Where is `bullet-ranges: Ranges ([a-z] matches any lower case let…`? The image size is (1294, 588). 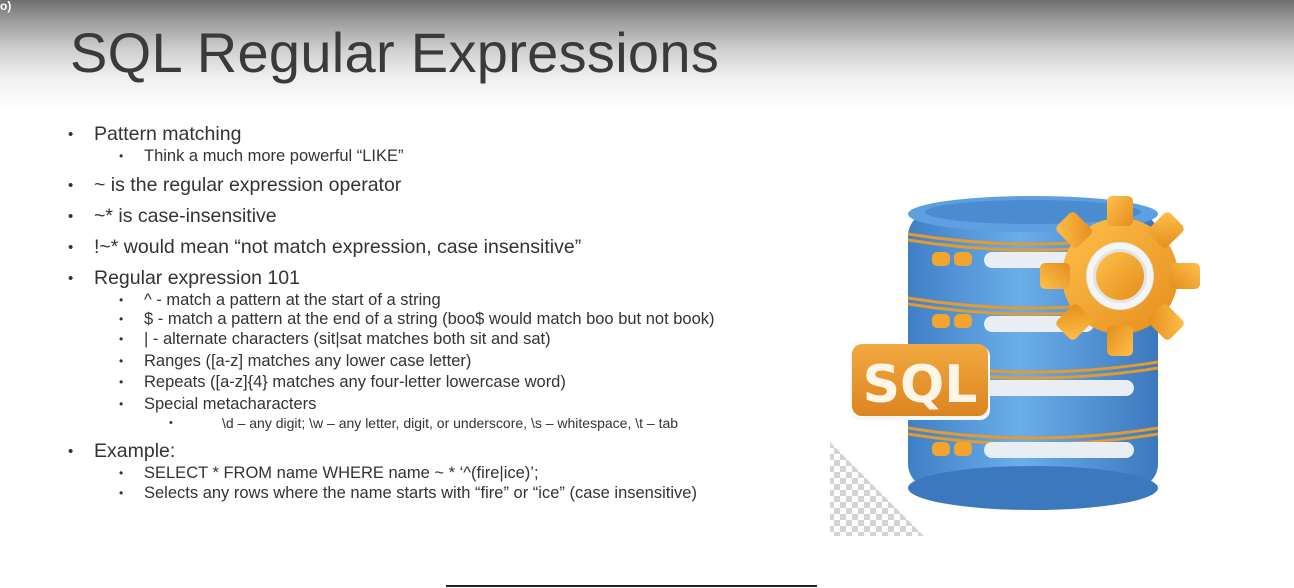 bullet-ranges: Ranges ([a-z] matches any lower case let… is located at coordinates (426, 362).